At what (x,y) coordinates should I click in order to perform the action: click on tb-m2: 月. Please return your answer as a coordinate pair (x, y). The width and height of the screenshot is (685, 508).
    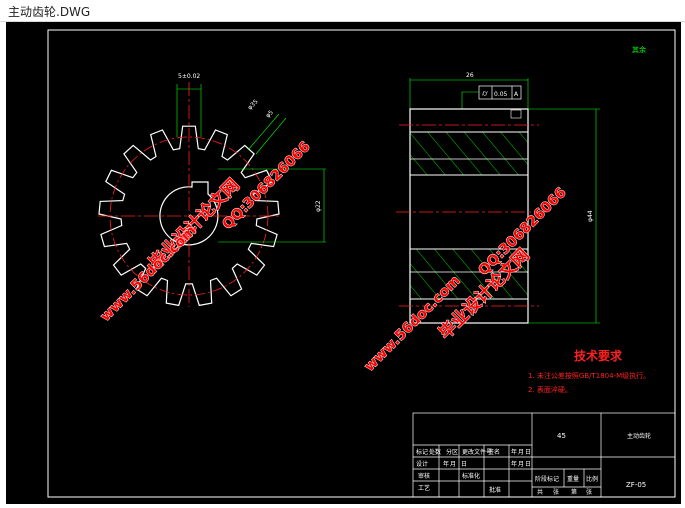
    Looking at the image, I should click on (453, 464).